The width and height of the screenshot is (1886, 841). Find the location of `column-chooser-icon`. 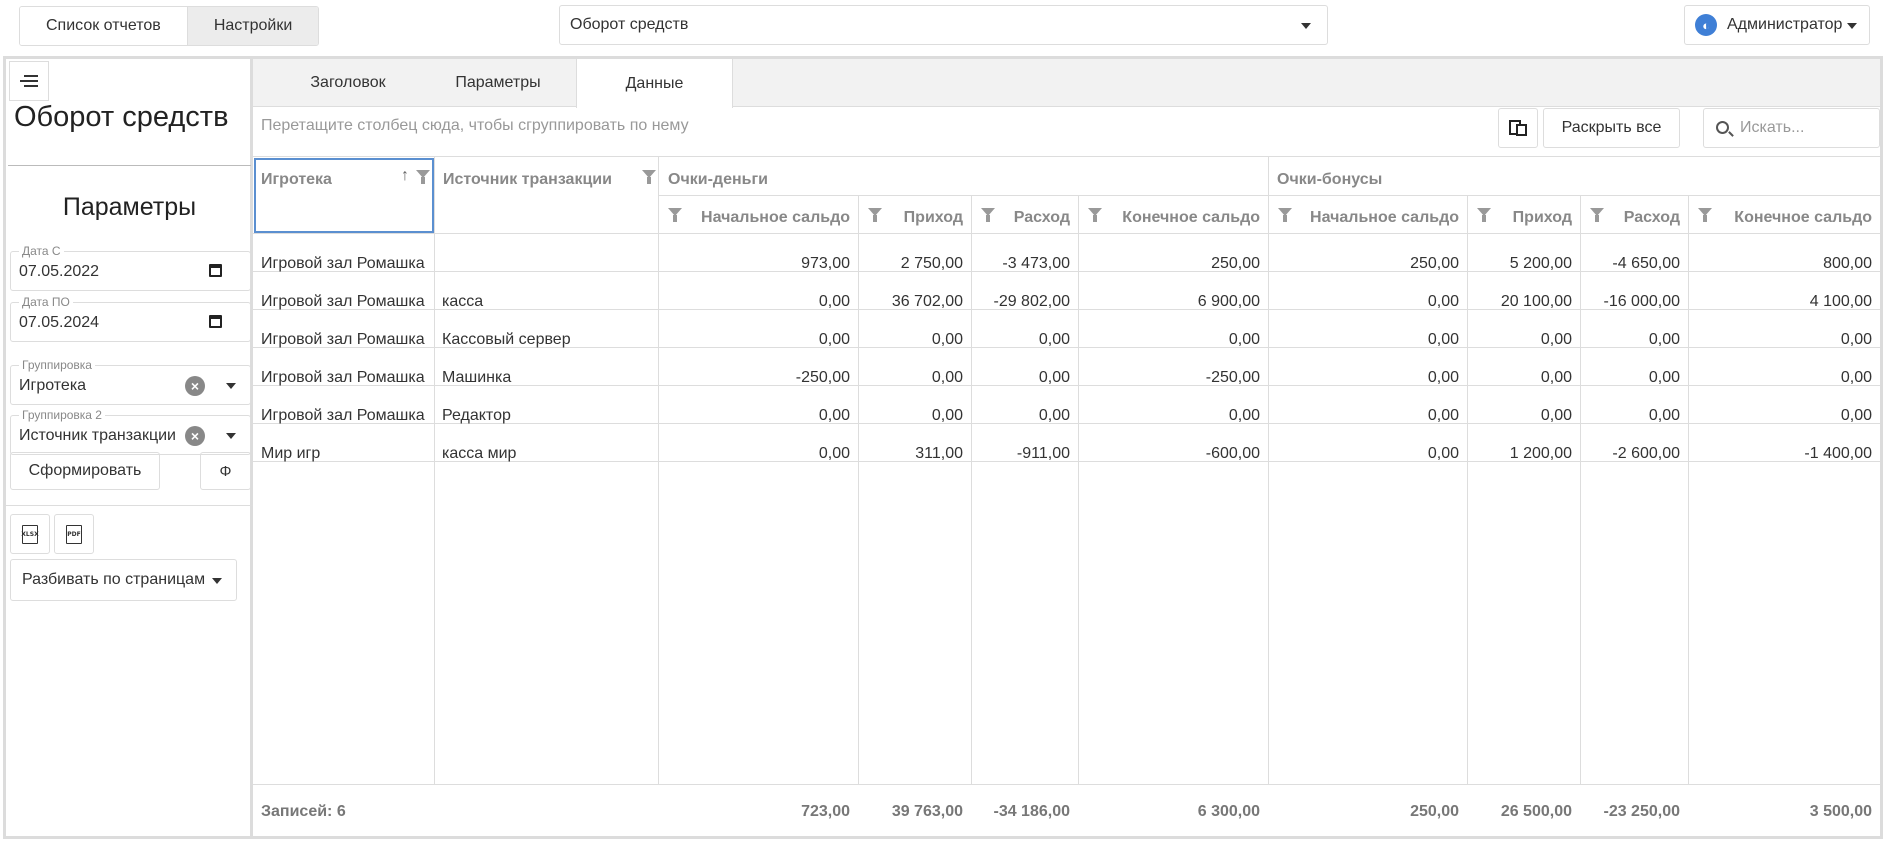

column-chooser-icon is located at coordinates (1518, 128).